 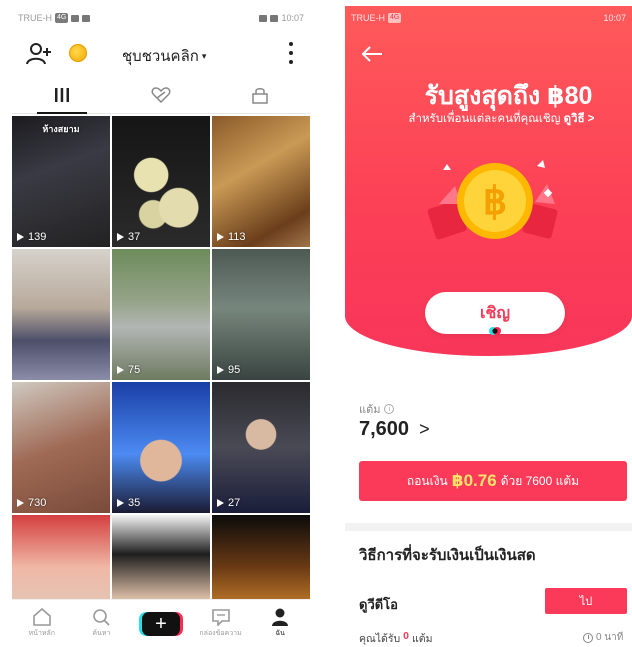 What do you see at coordinates (261, 314) in the screenshot?
I see `video-thumbnail: 95` at bounding box center [261, 314].